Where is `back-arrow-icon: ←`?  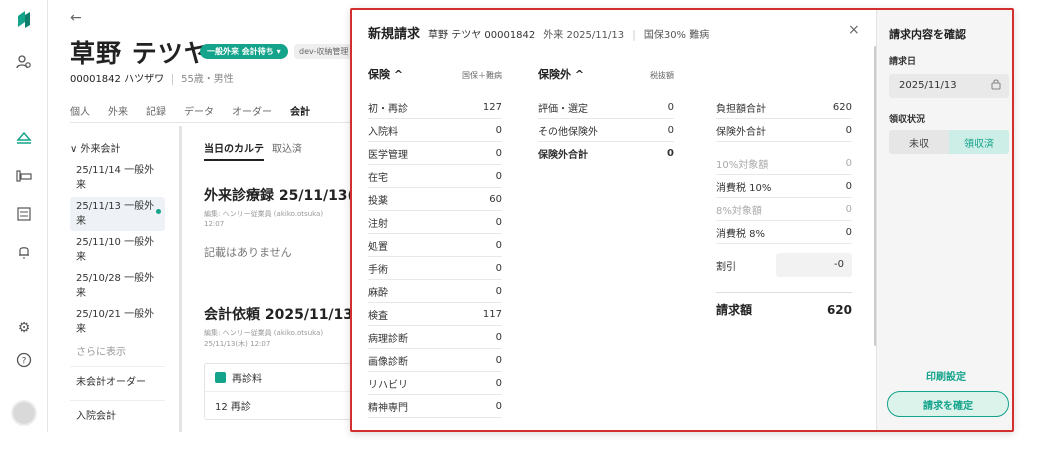 back-arrow-icon: ← is located at coordinates (76, 18).